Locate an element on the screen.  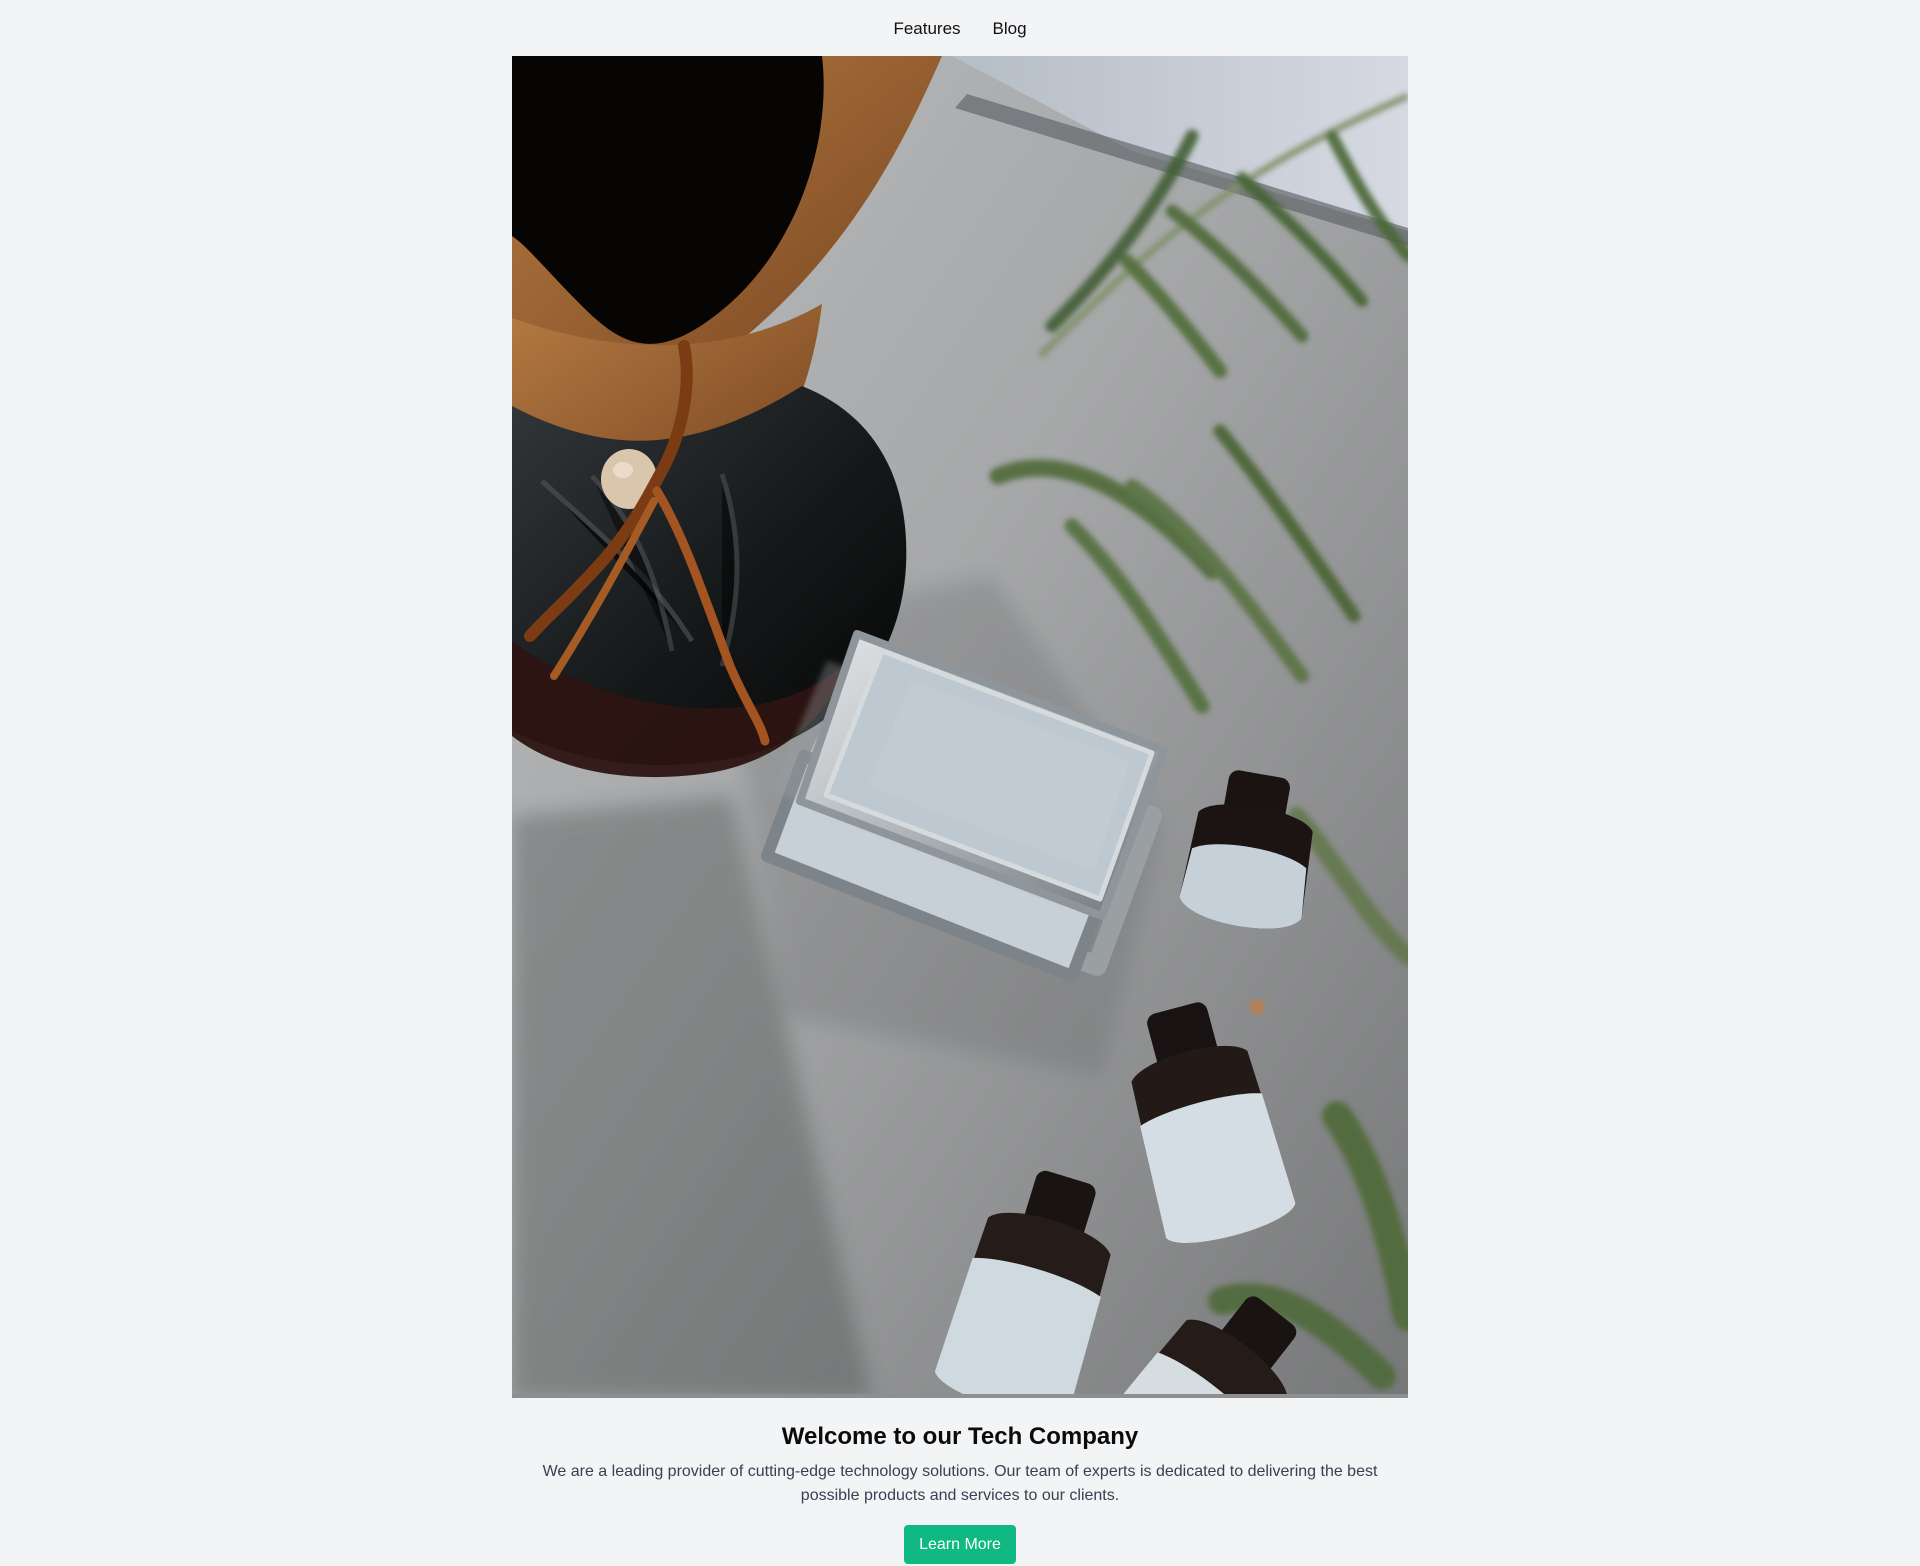
top-navigation: Features Blog is located at coordinates (960, 28).